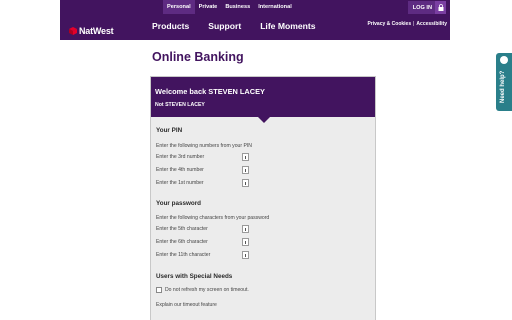  I want to click on brand-name: NatWest, so click(96, 31).